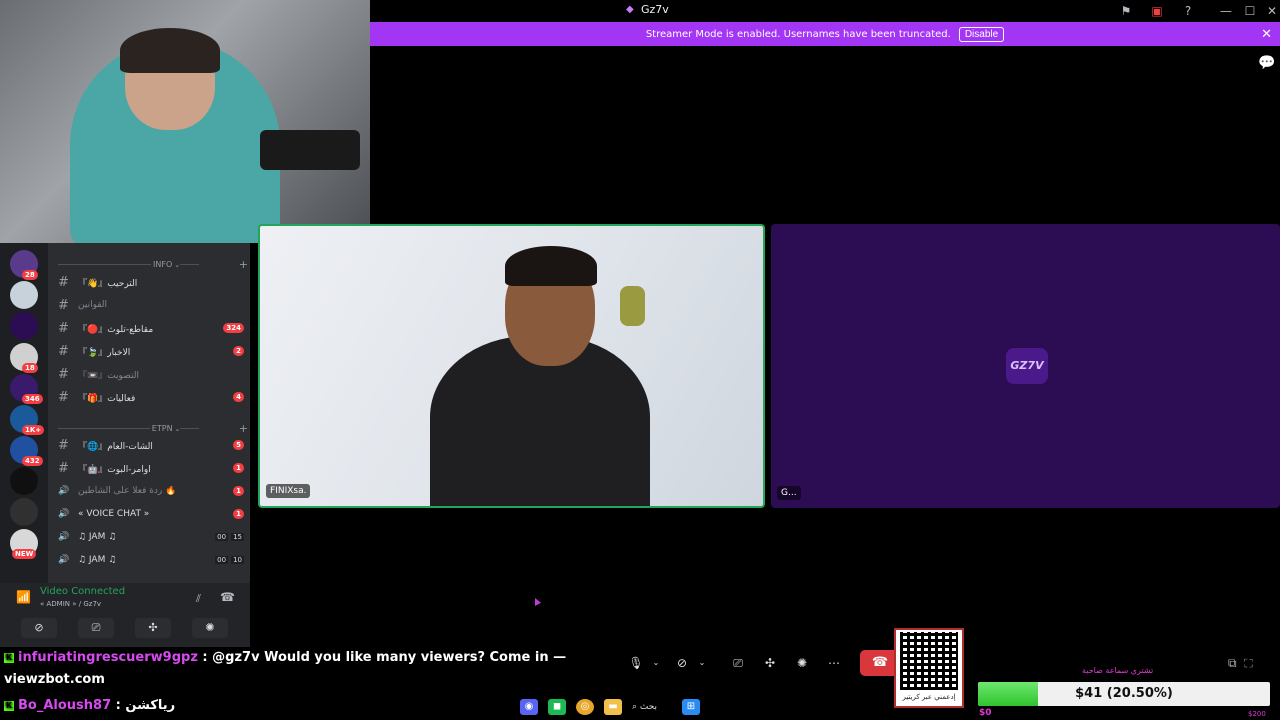 The height and width of the screenshot is (720, 1280). Describe the element at coordinates (238, 468) in the screenshot. I see `mention-badge: 1` at that location.